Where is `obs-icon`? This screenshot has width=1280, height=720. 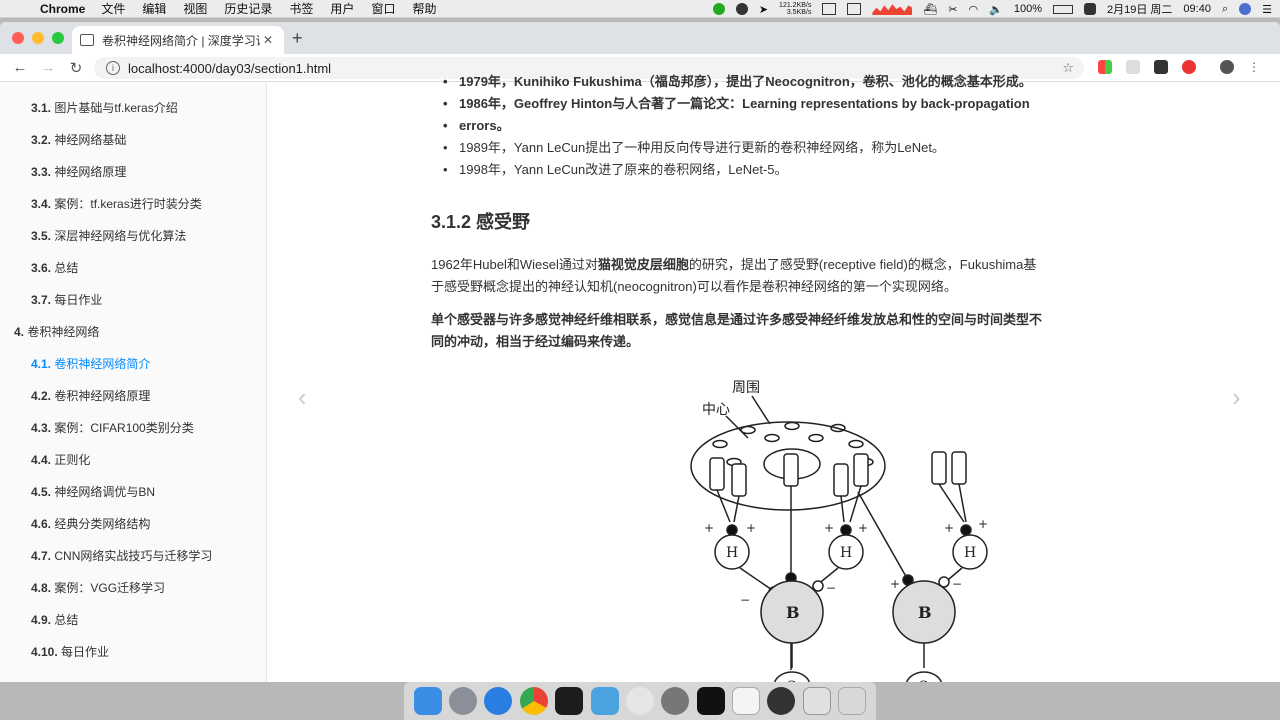
obs-icon is located at coordinates (781, 701).